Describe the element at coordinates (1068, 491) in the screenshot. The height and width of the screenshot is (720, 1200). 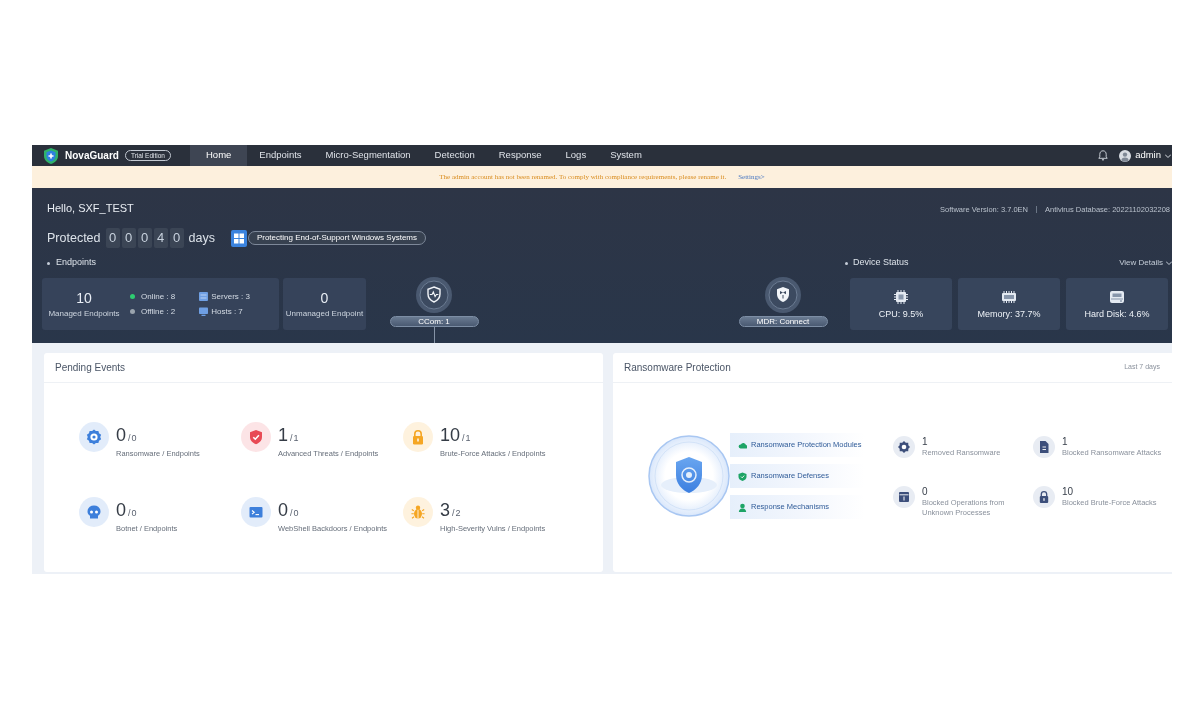
I see `stat-value: 10` at that location.